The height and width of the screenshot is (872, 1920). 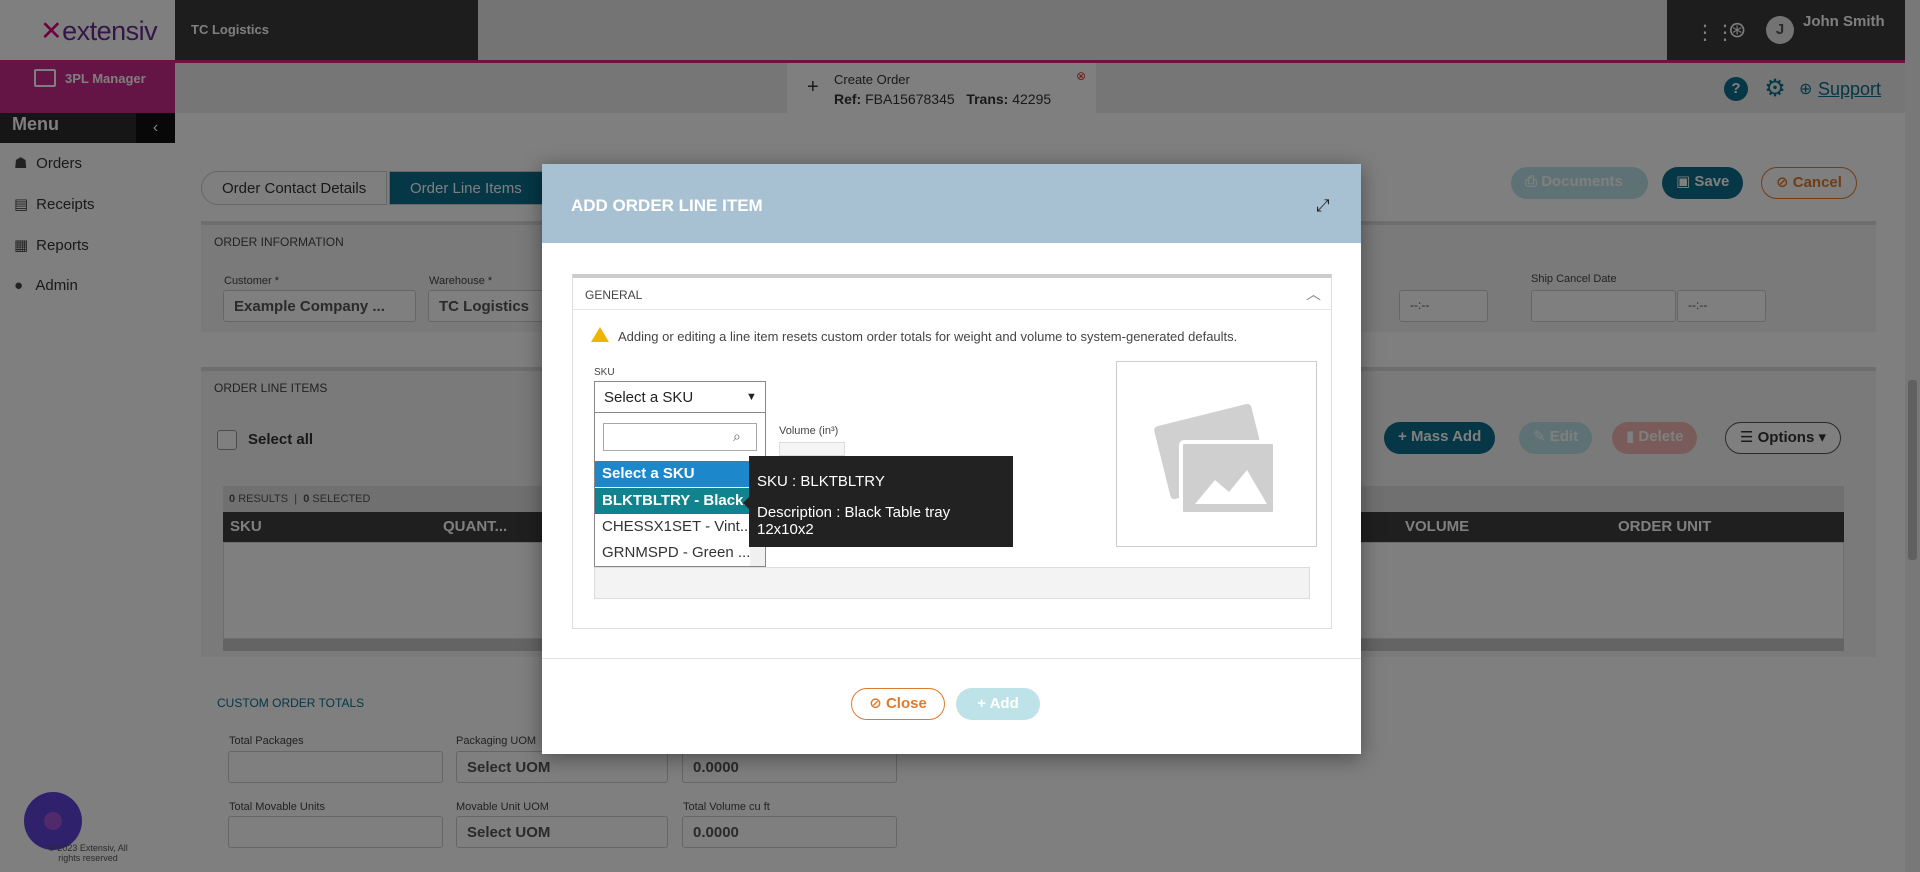 I want to click on modal-title: ADD ORDER LINE ITEM, so click(x=667, y=205).